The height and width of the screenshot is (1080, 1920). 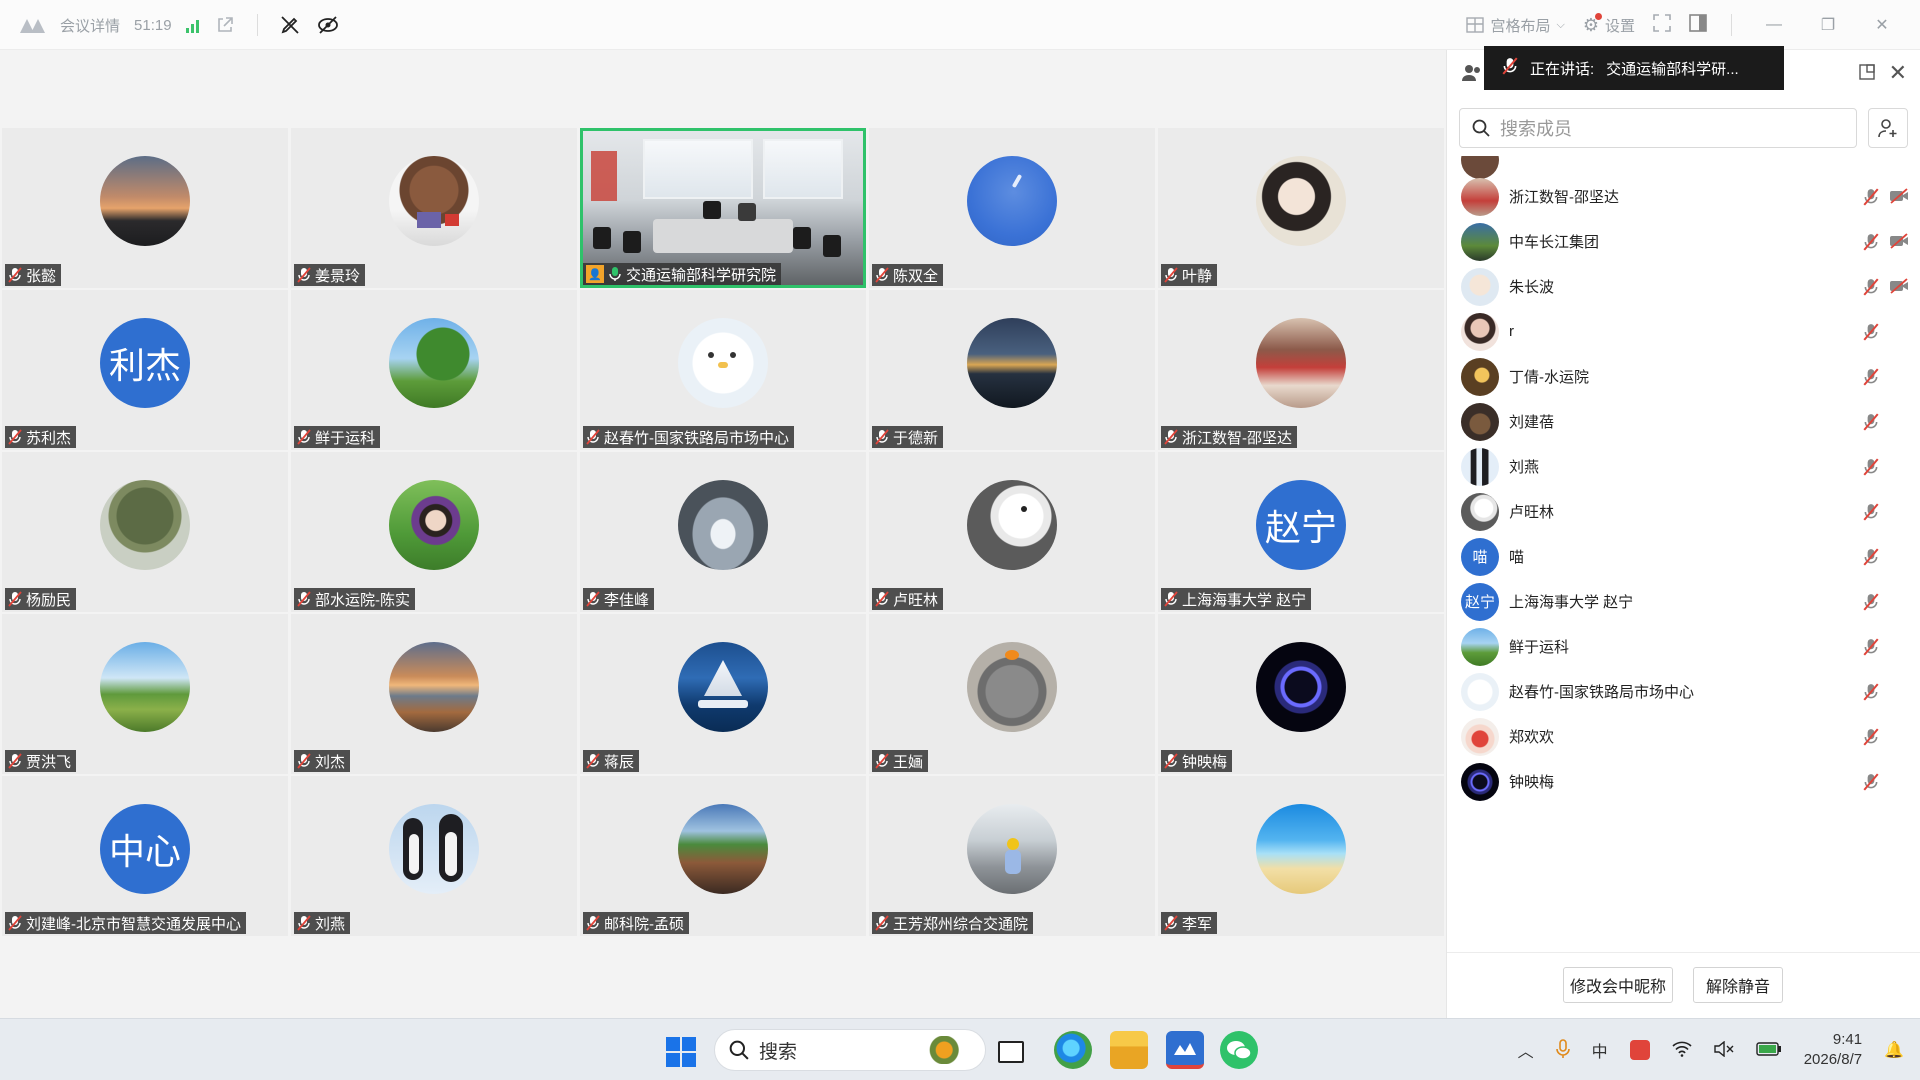 I want to click on start-button, so click(x=681, y=1052).